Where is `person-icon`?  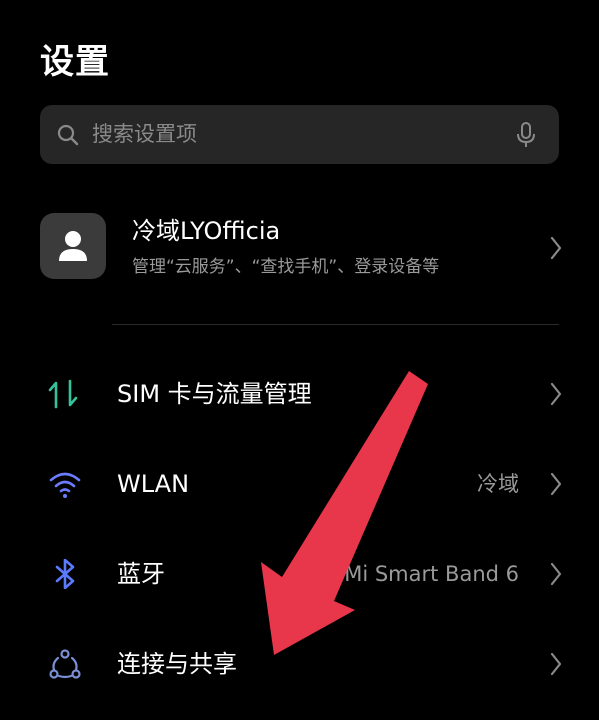
person-icon is located at coordinates (73, 246).